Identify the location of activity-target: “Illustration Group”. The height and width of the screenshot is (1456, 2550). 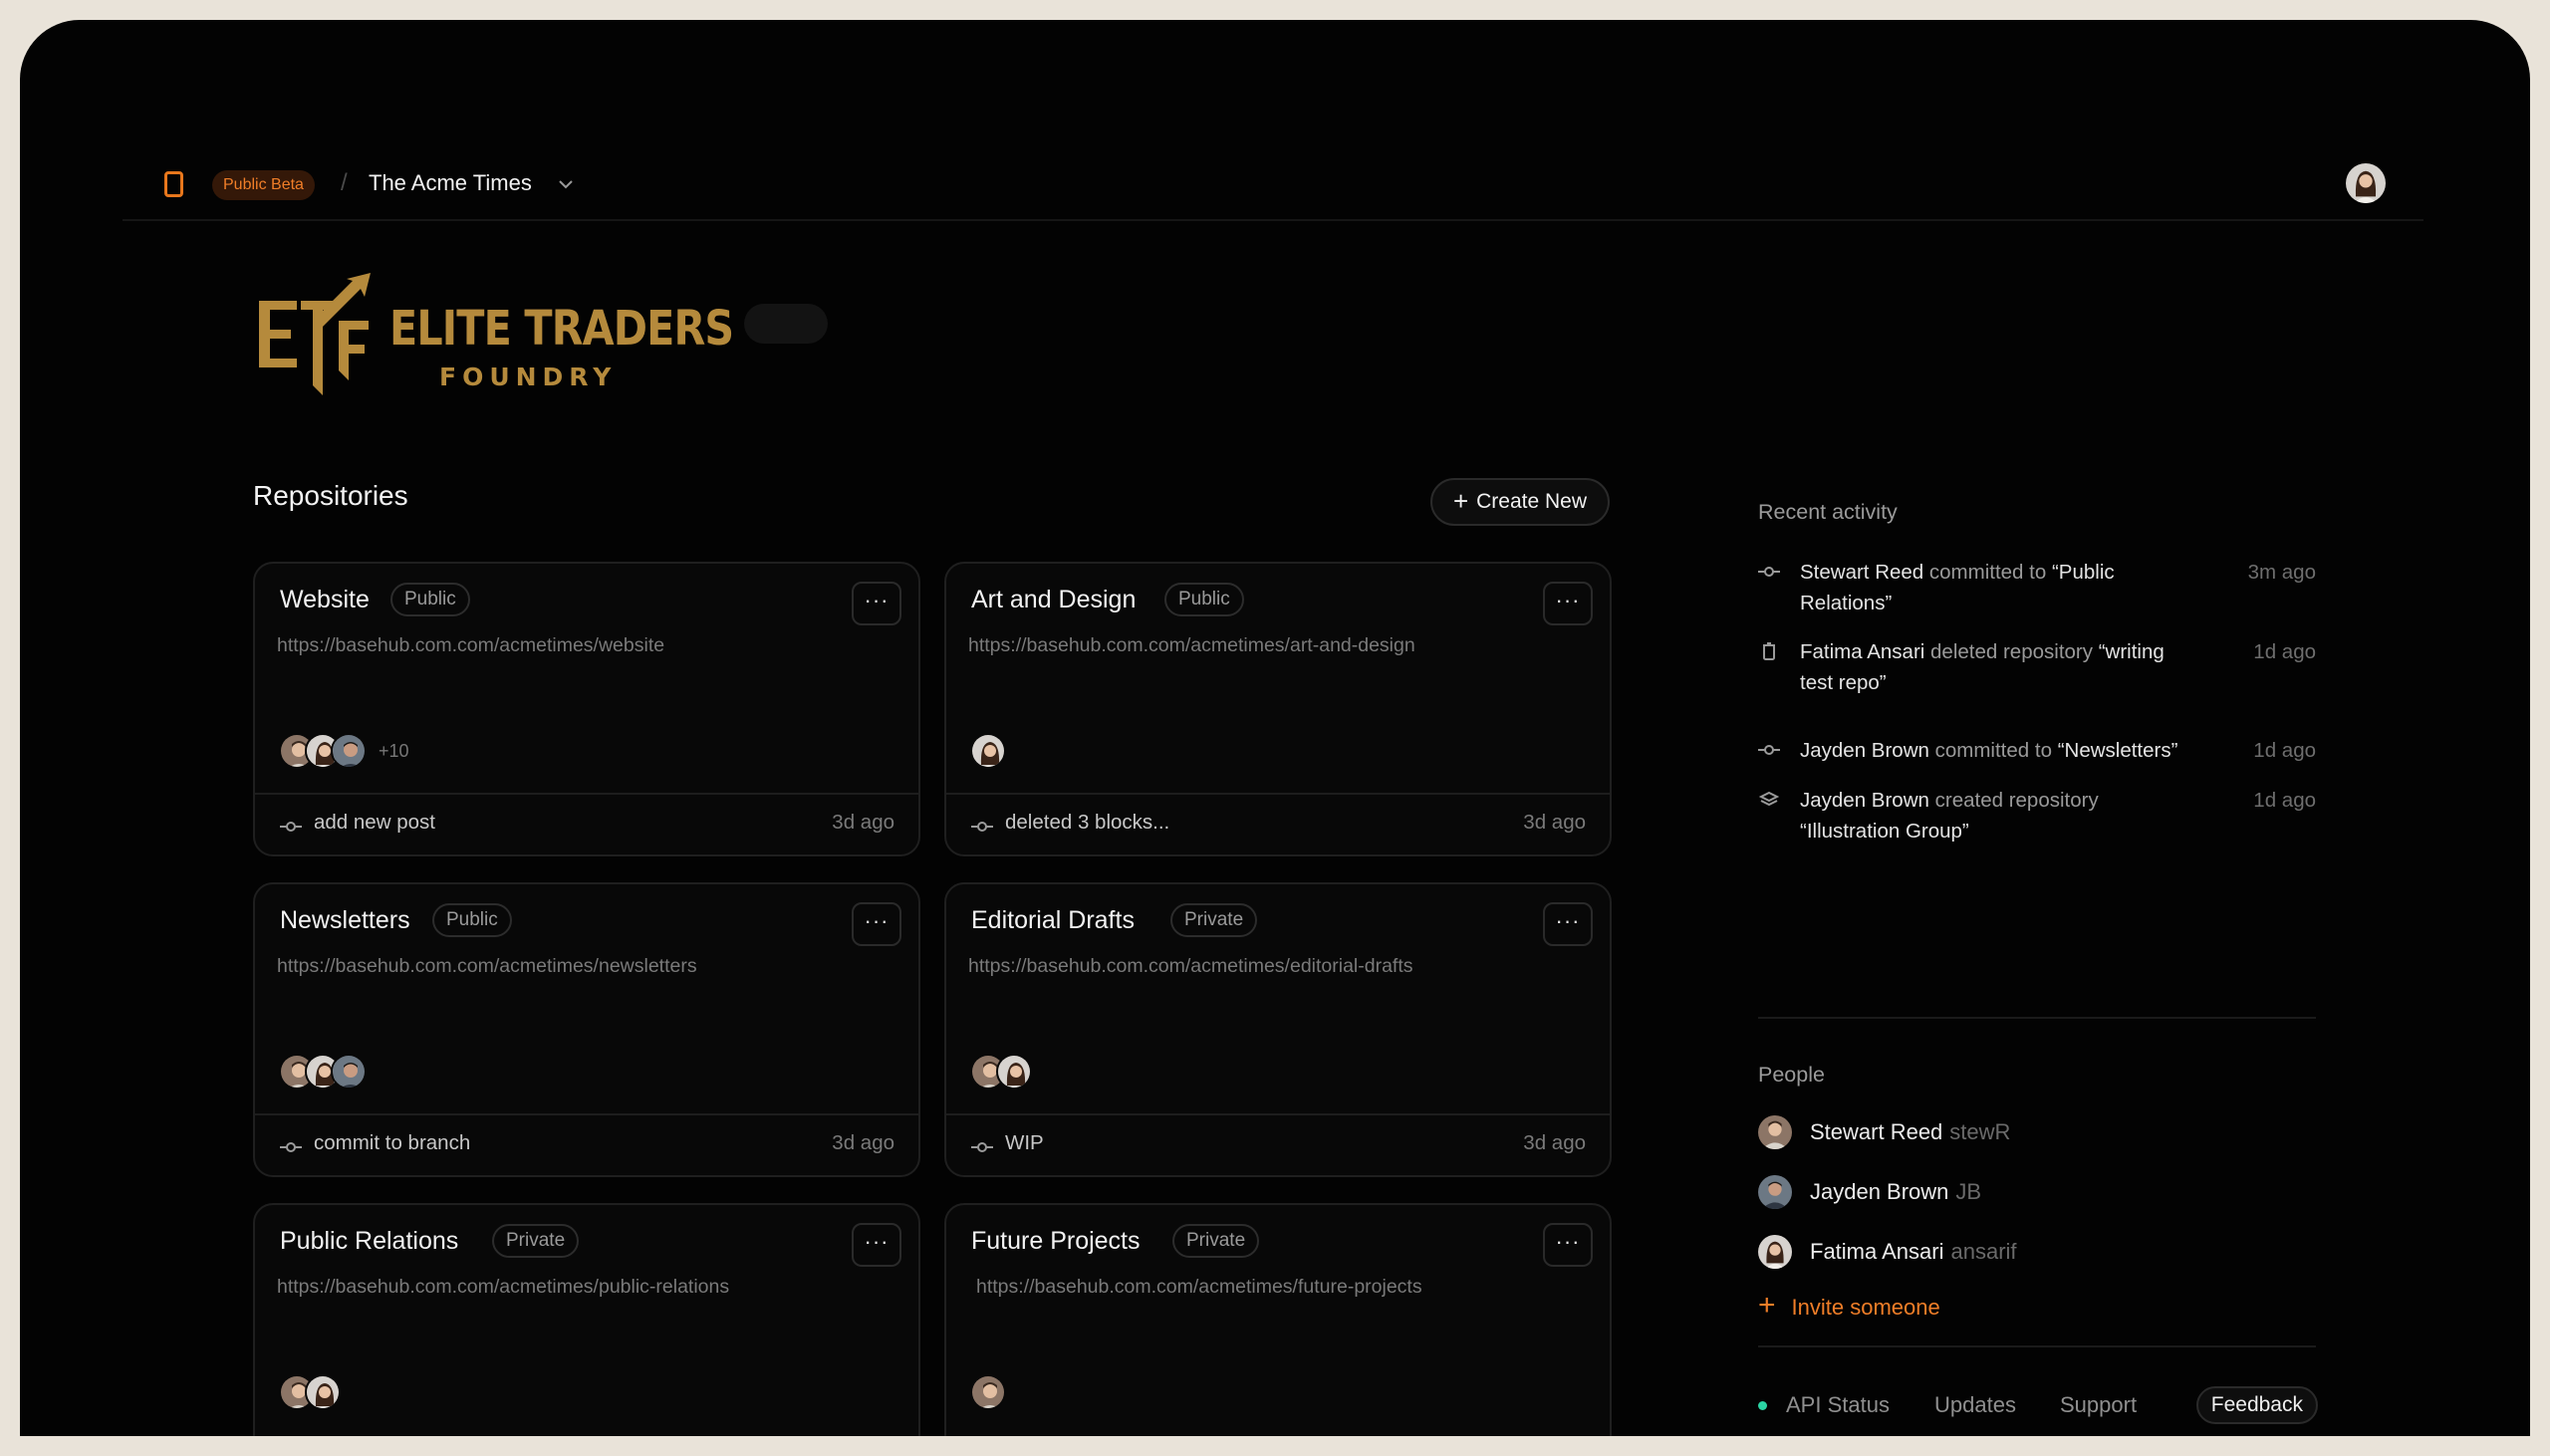
(1884, 831).